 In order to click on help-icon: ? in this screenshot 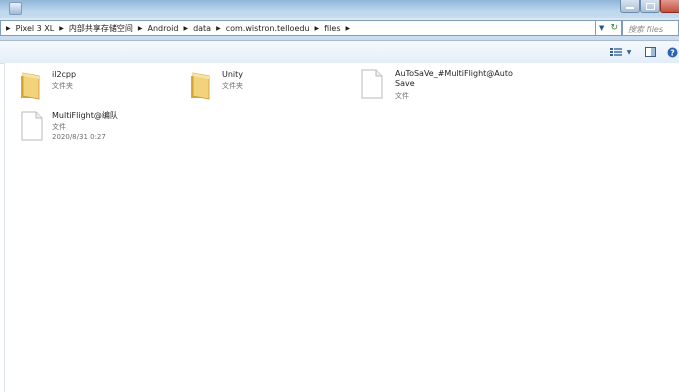, I will do `click(672, 52)`.